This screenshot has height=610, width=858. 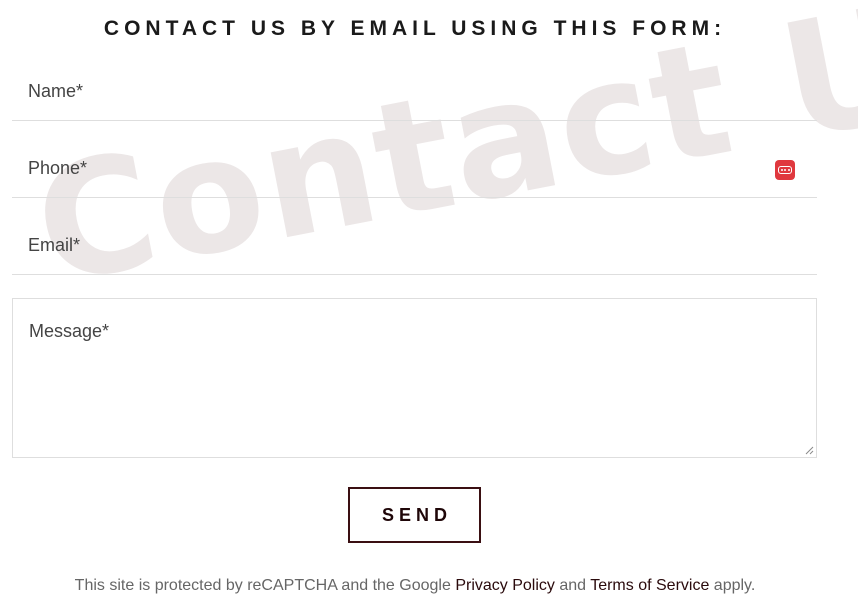 I want to click on email-field-label: Email*, so click(x=54, y=245).